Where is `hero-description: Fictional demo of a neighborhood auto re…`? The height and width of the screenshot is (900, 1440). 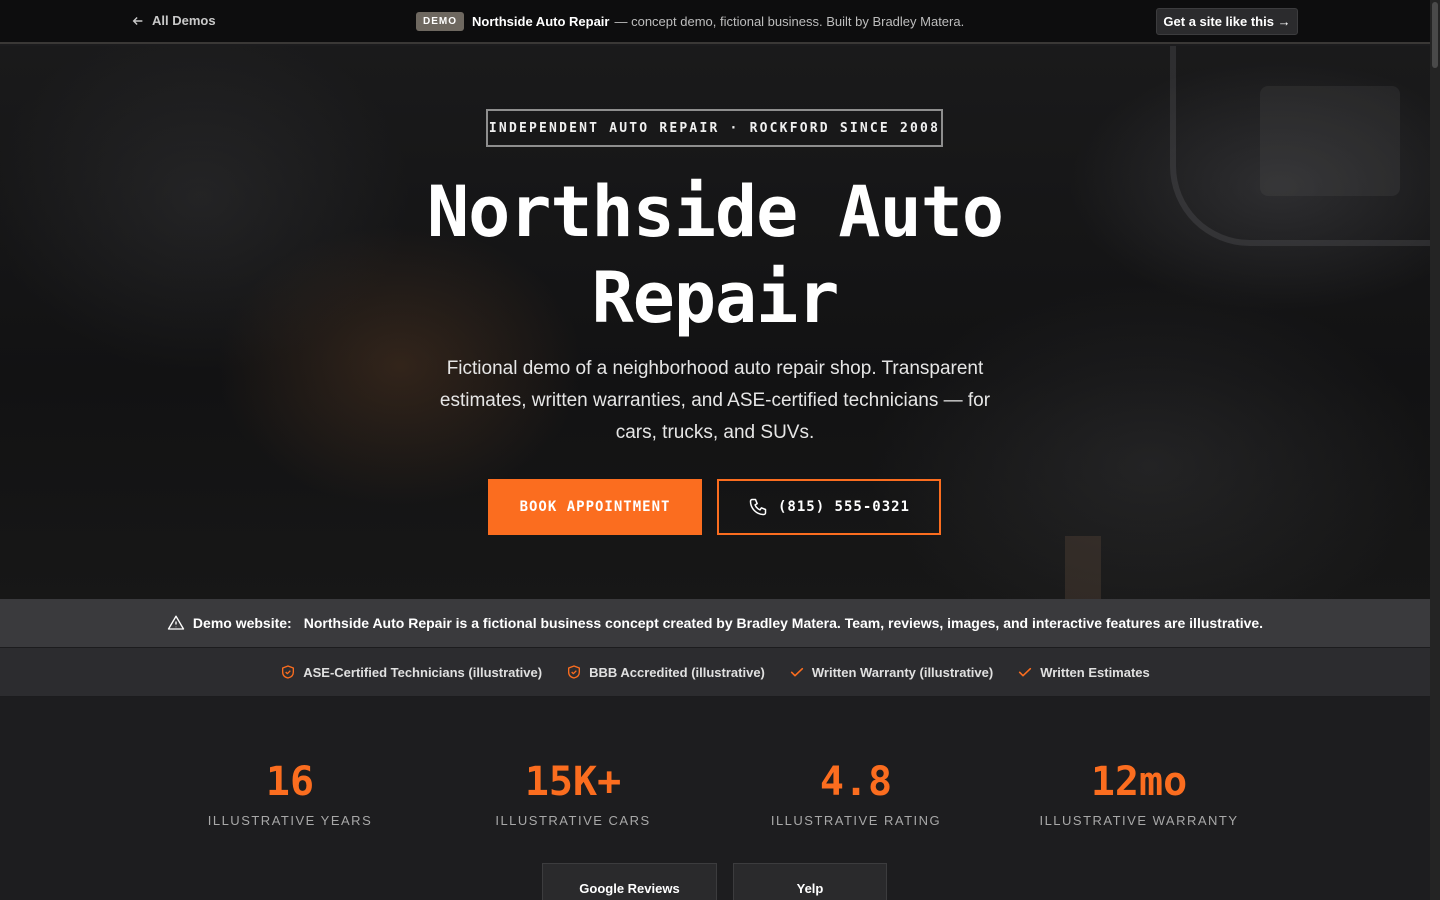 hero-description: Fictional demo of a neighborhood auto re… is located at coordinates (715, 400).